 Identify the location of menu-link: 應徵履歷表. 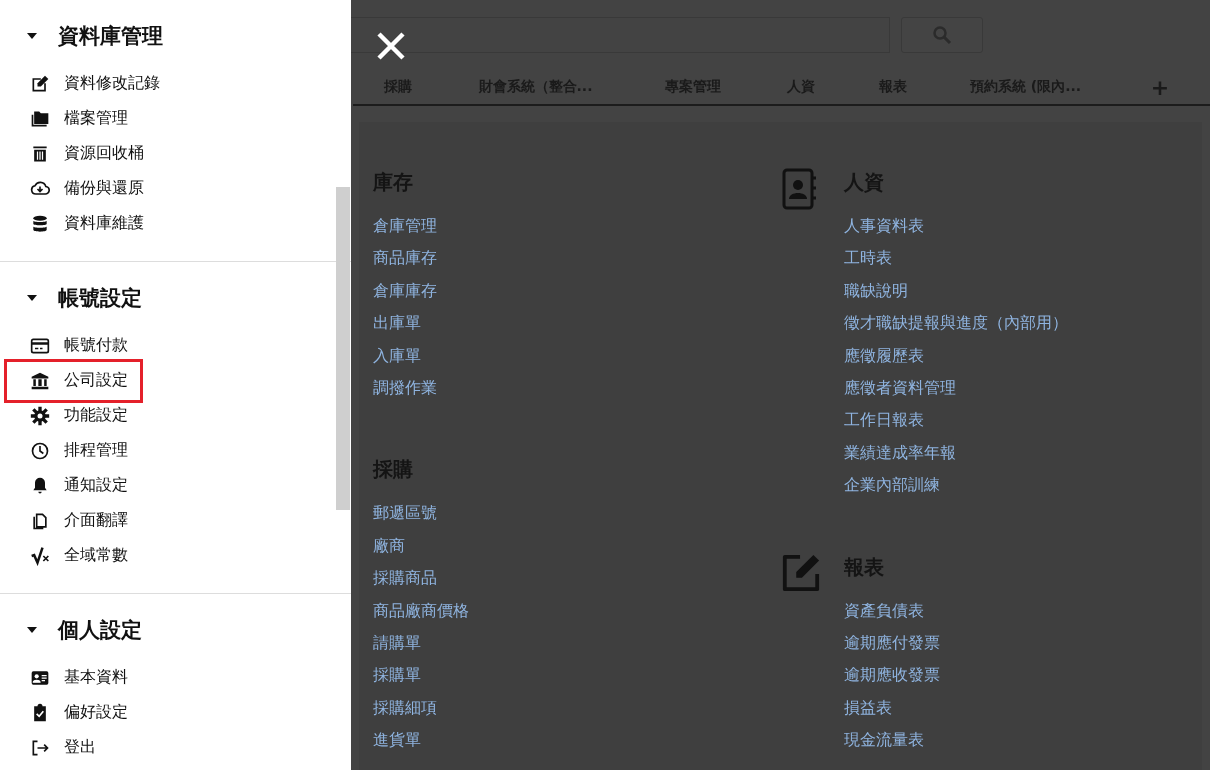
(1023, 355).